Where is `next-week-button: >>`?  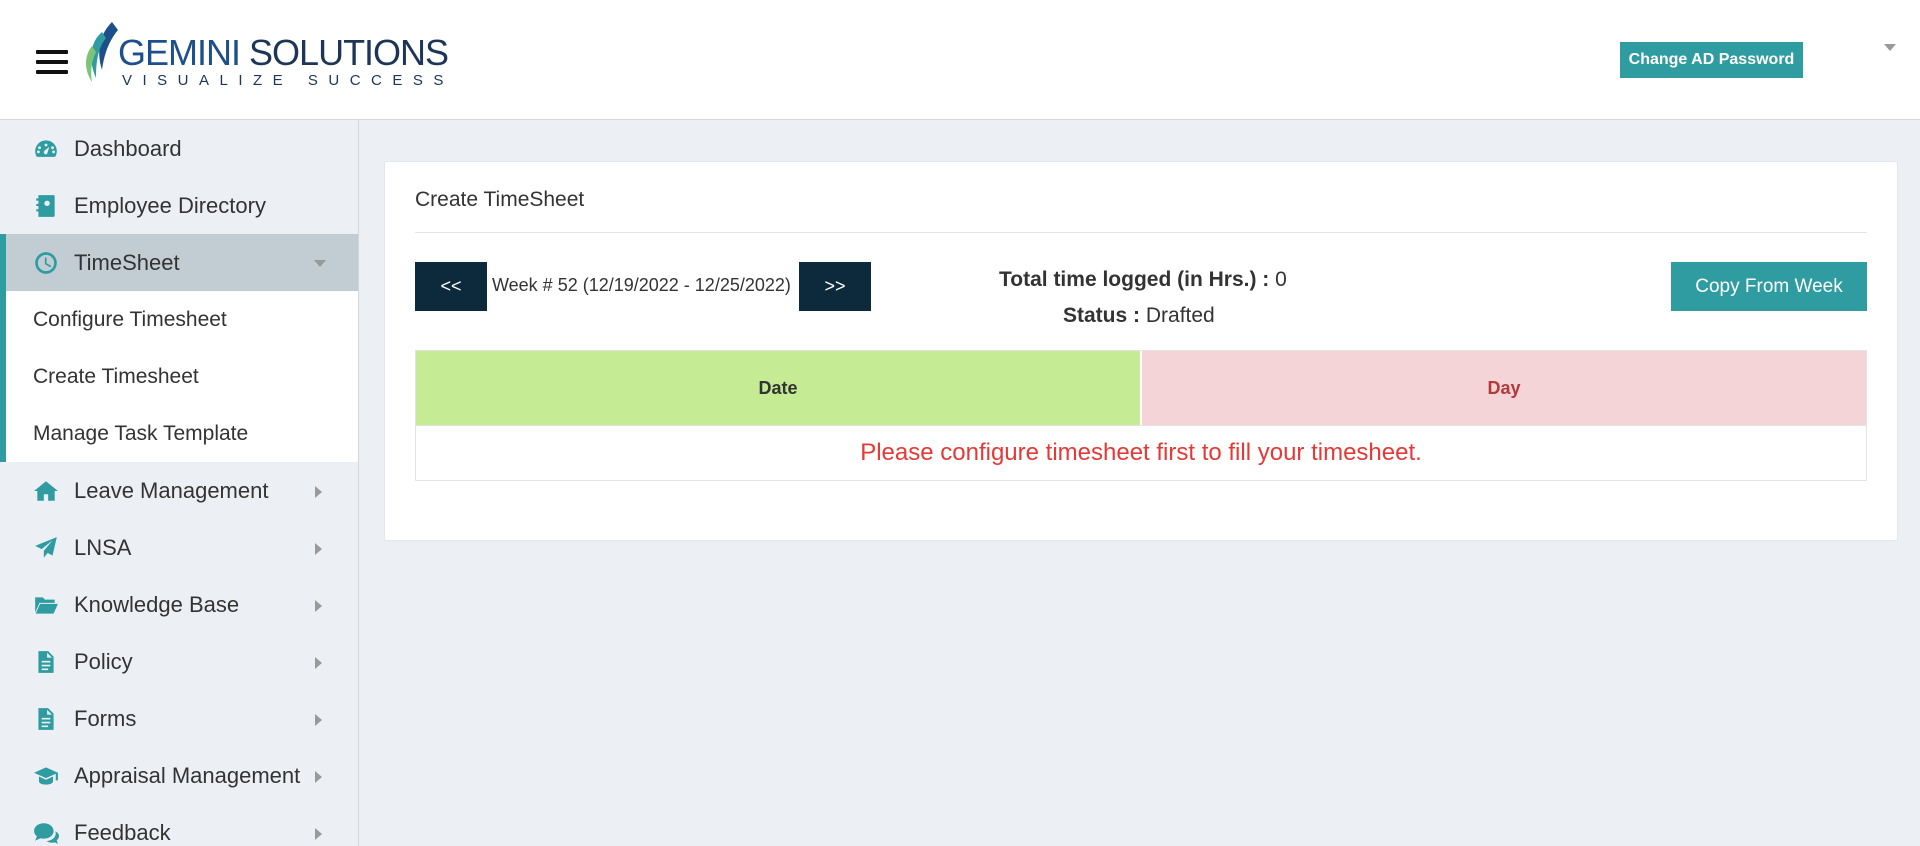
next-week-button: >> is located at coordinates (835, 286).